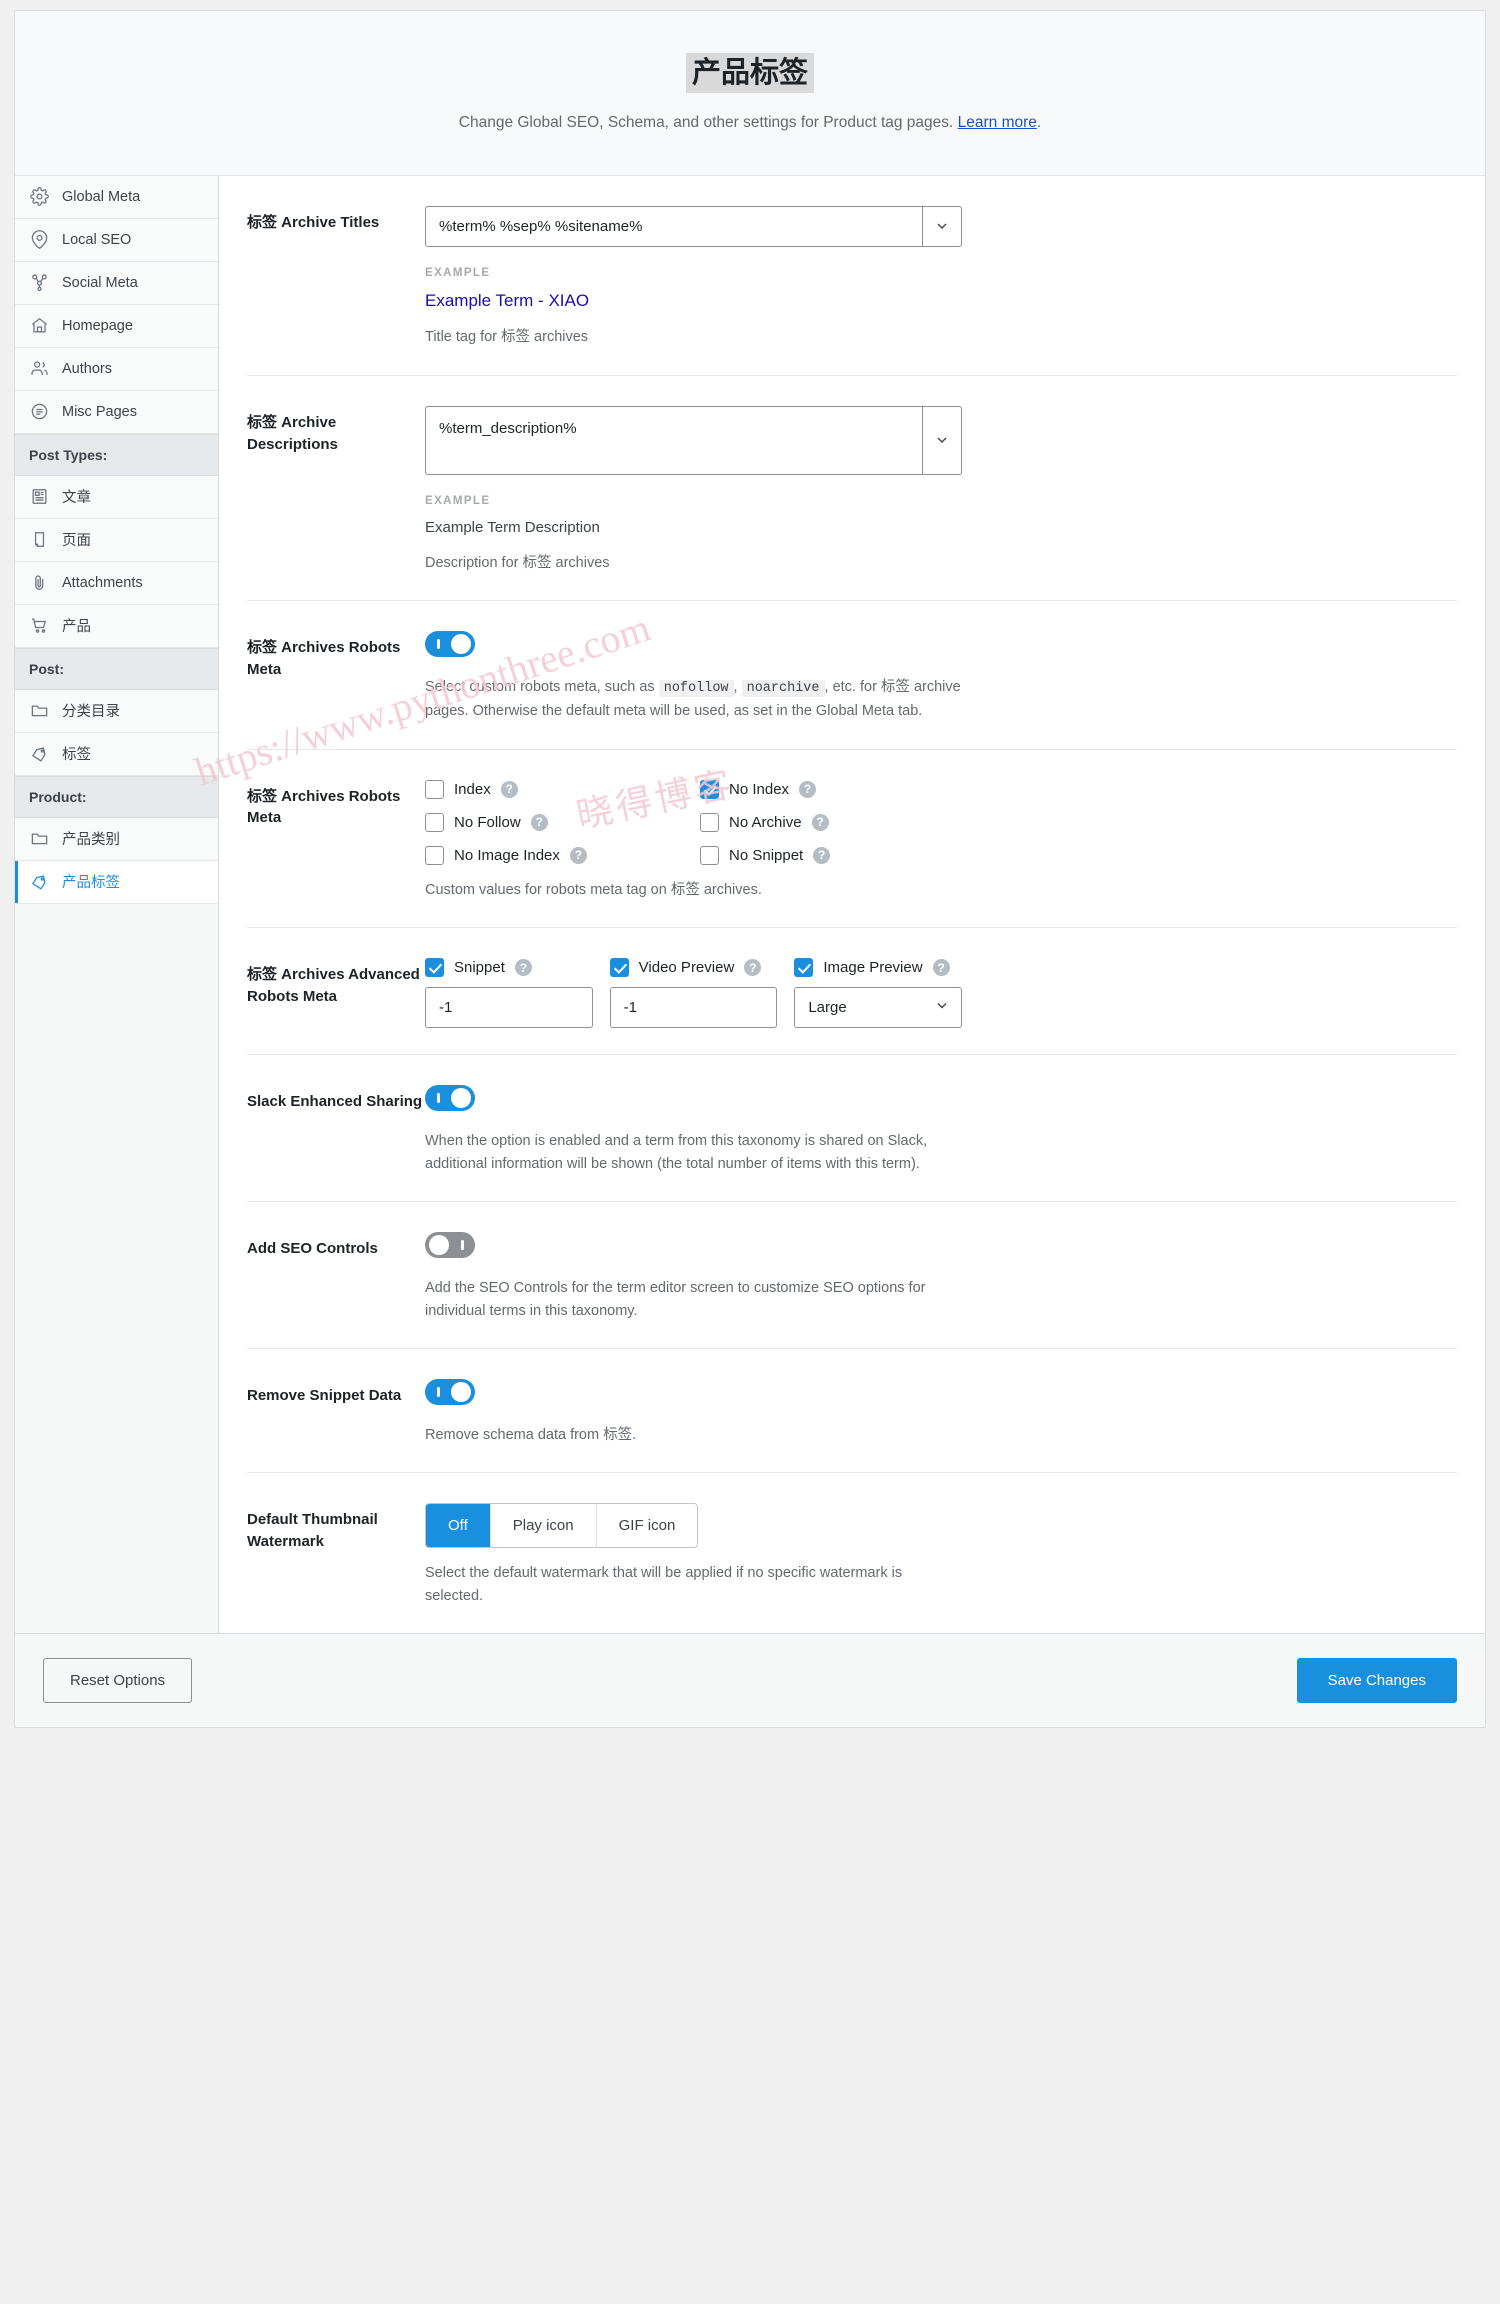 This screenshot has width=1500, height=2304. What do you see at coordinates (487, 822) in the screenshot?
I see `checkbox-label: No Follow` at bounding box center [487, 822].